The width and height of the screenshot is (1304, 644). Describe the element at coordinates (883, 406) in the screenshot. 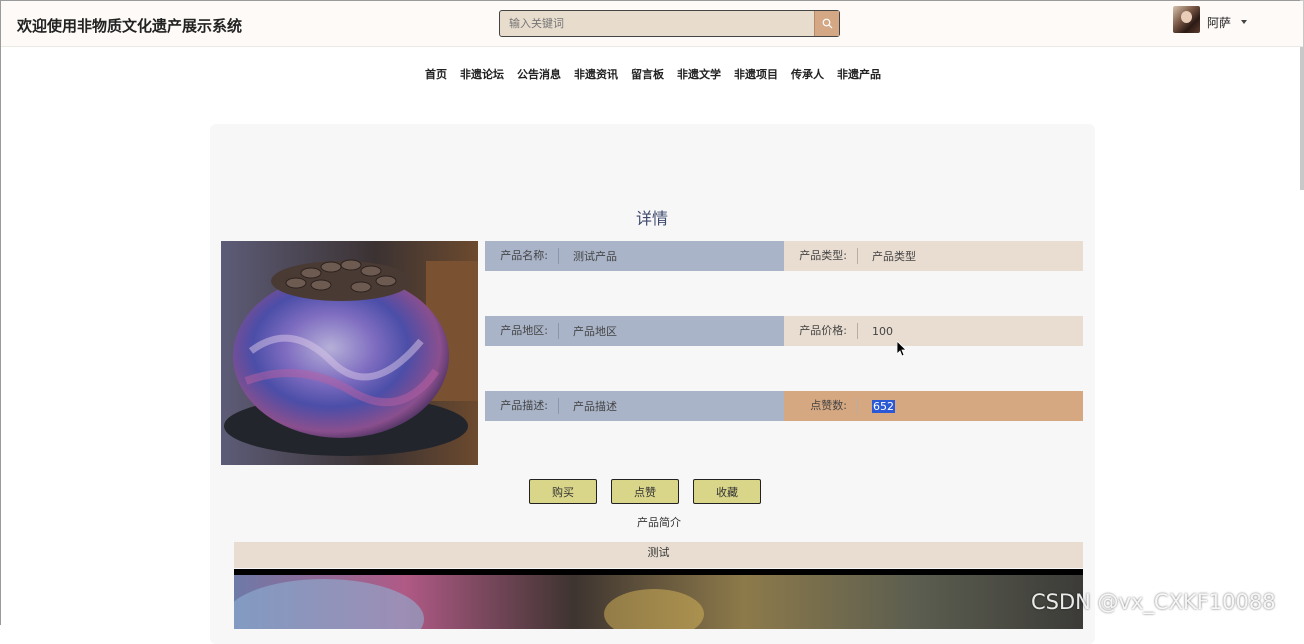

I see `likes-value: 652` at that location.